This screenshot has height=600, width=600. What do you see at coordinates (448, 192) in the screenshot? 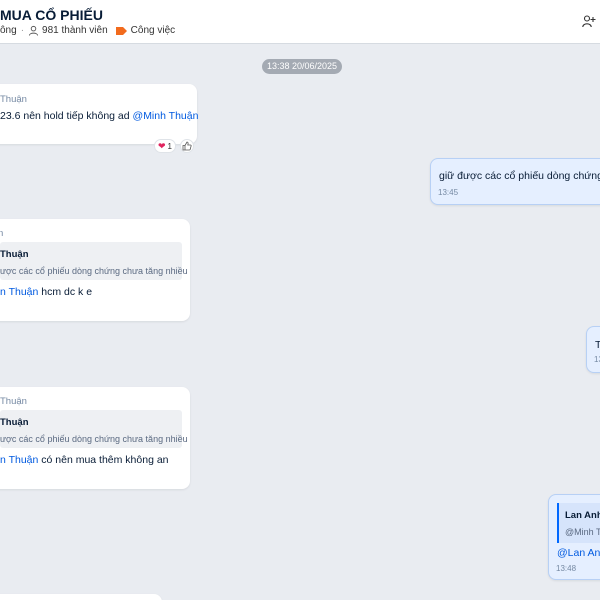
I see `message-time: 13:45` at bounding box center [448, 192].